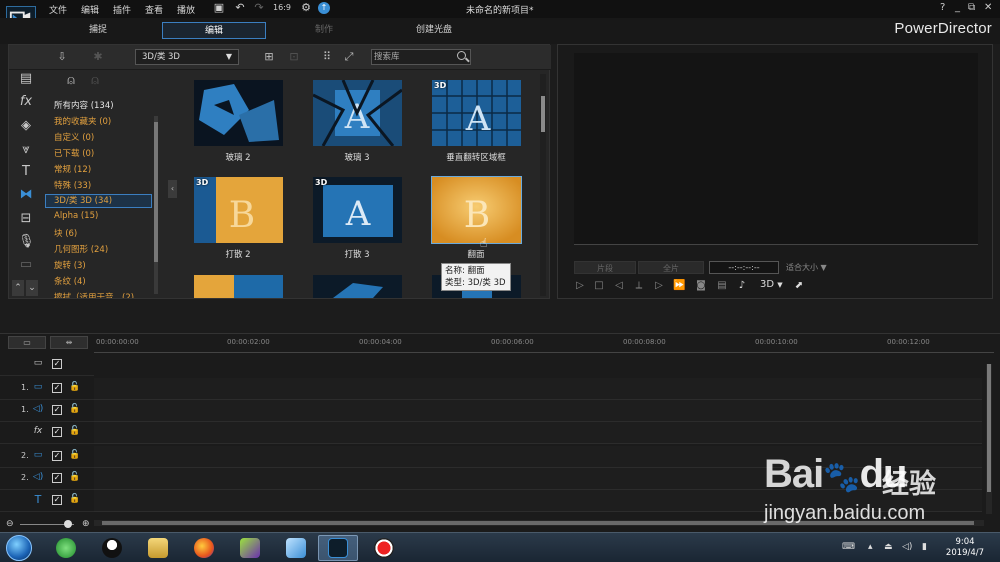 This screenshot has height=562, width=1000. What do you see at coordinates (68, 524) in the screenshot?
I see `zoom-handle` at bounding box center [68, 524].